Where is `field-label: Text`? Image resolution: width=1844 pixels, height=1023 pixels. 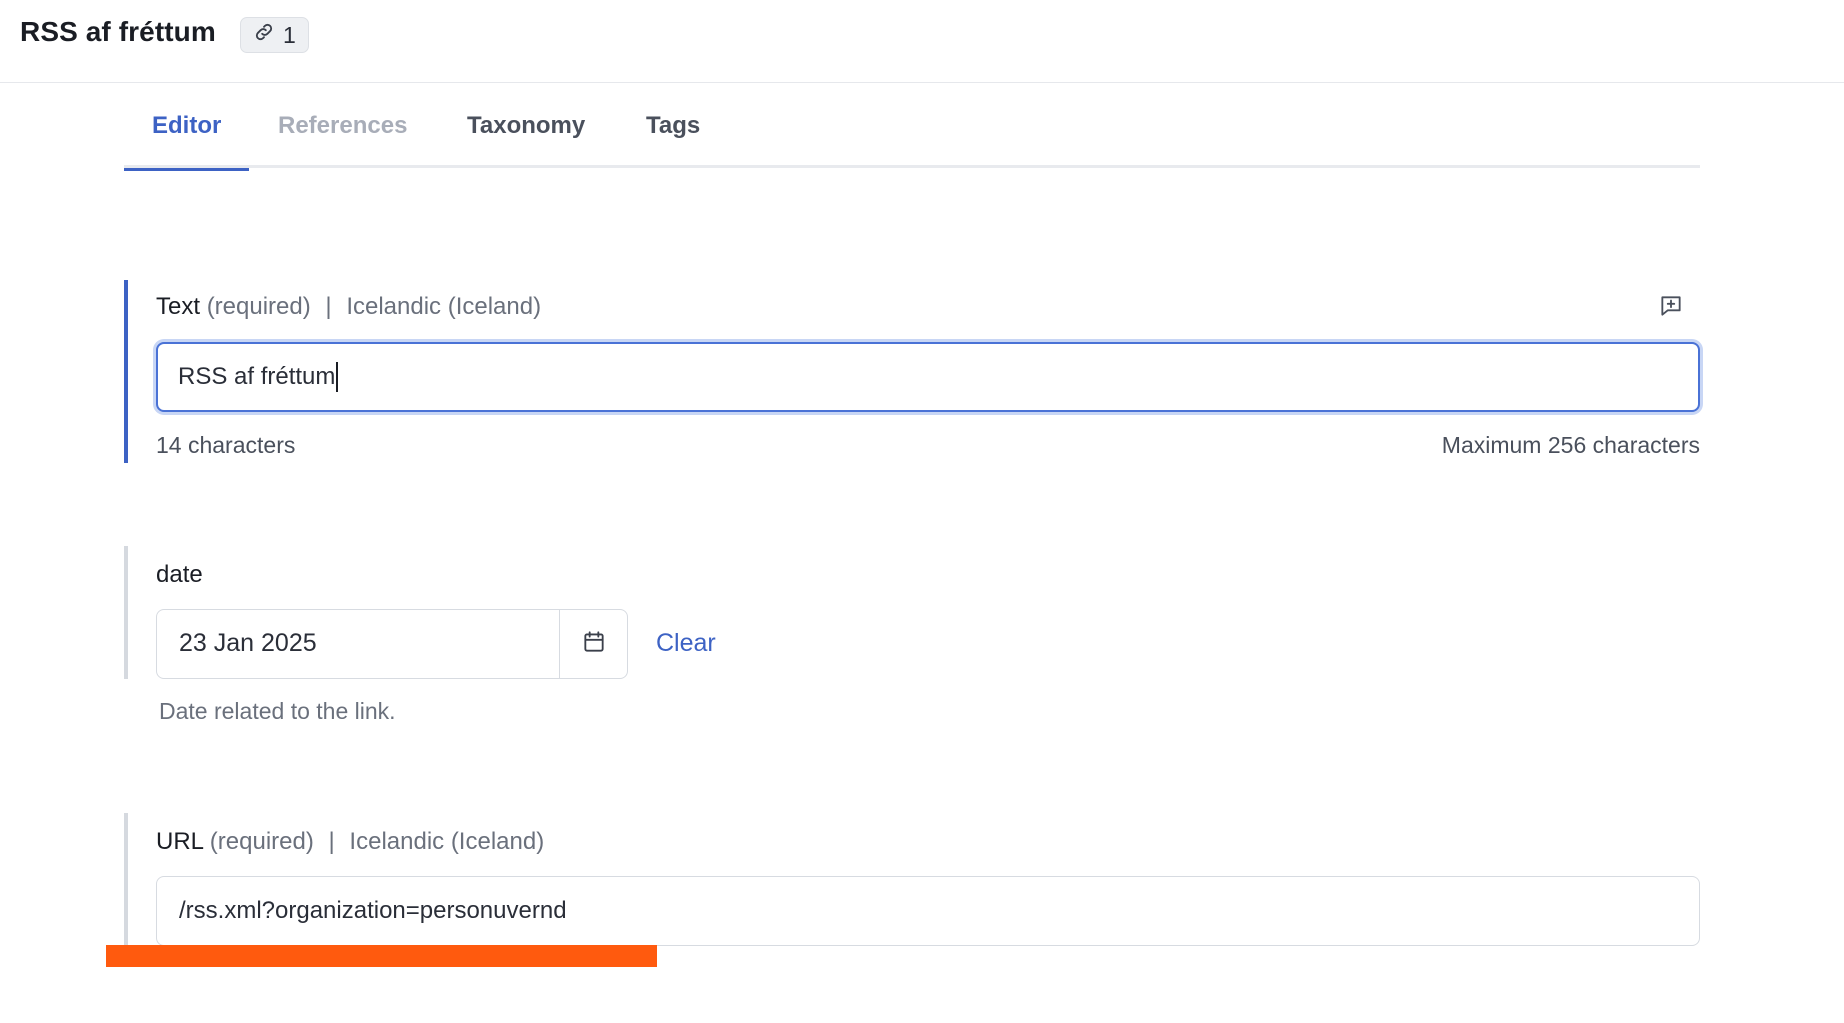
field-label: Text is located at coordinates (178, 306).